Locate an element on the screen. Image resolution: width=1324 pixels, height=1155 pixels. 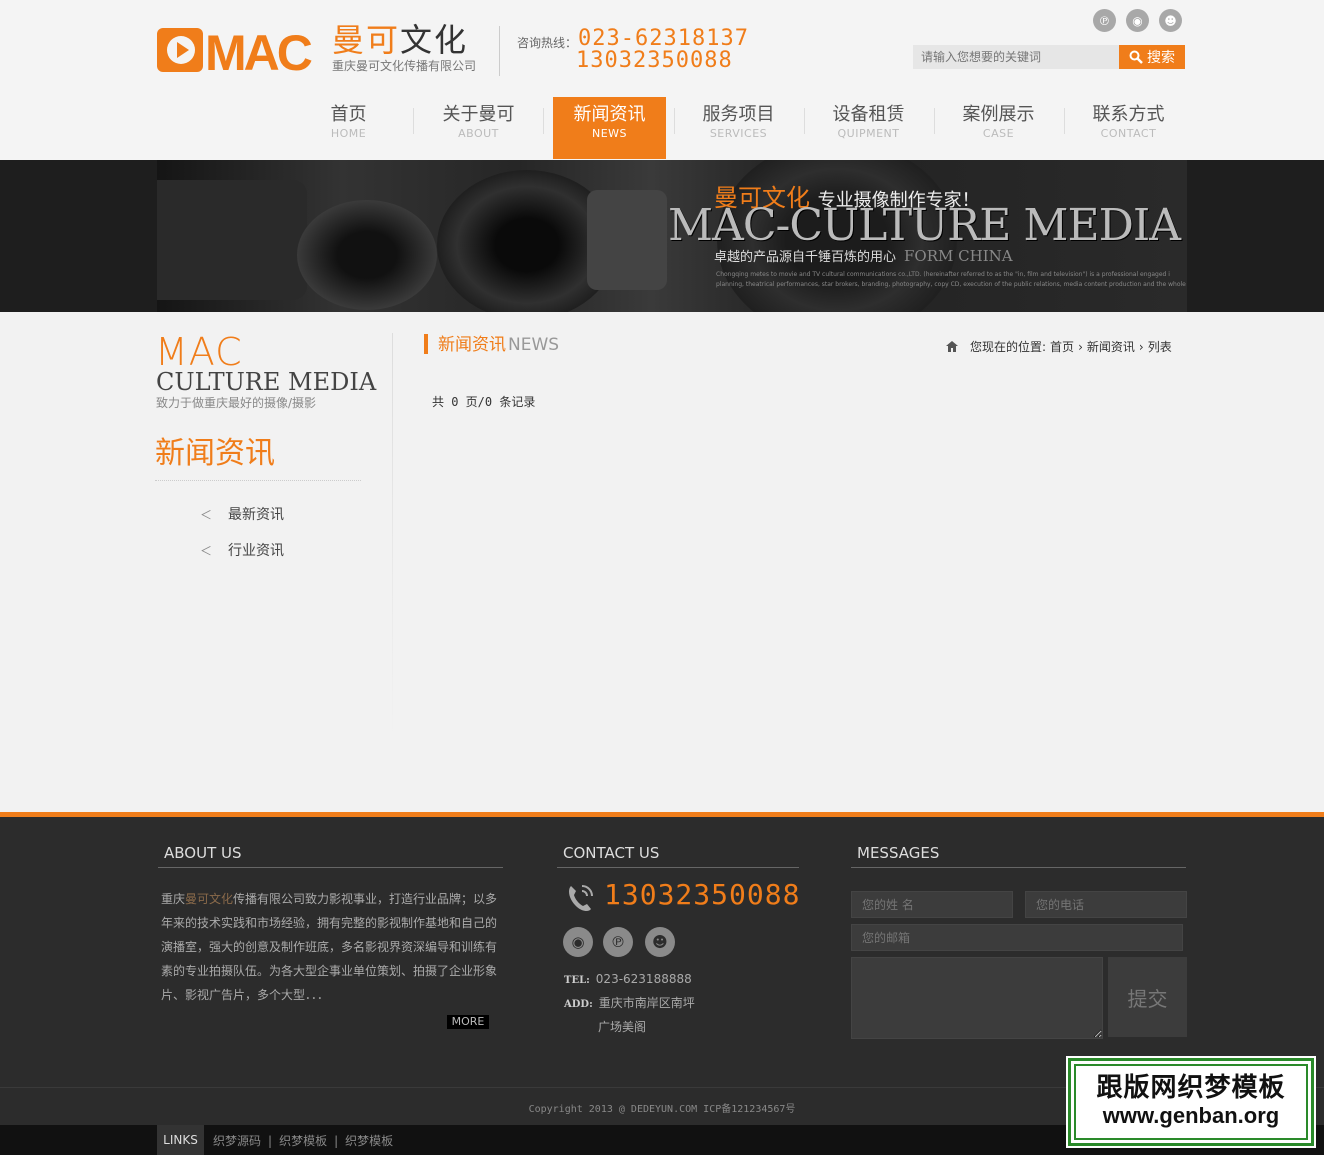
search-icon is located at coordinates (1136, 57).